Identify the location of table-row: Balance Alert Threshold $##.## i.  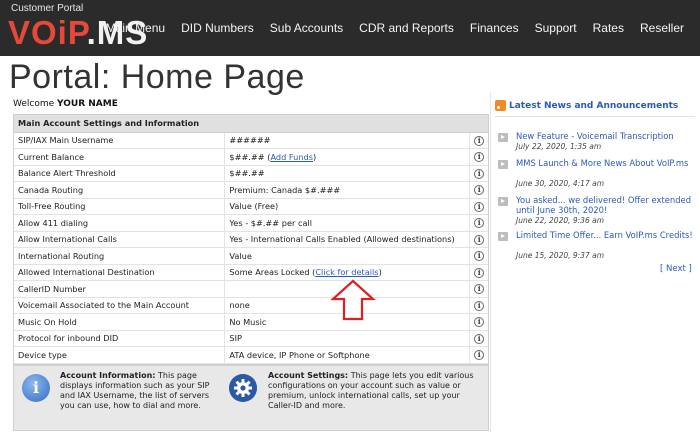
(251, 173).